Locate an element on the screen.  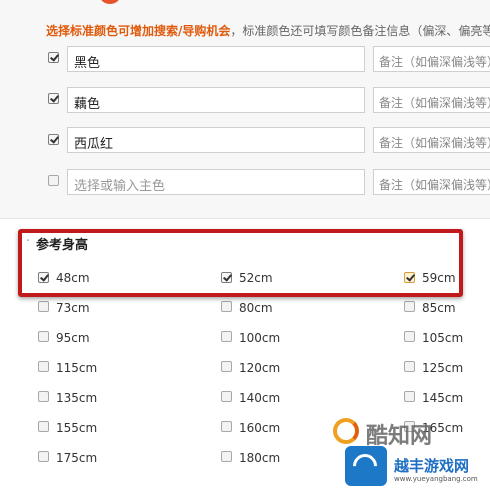
section-divider is located at coordinates (245, 218).